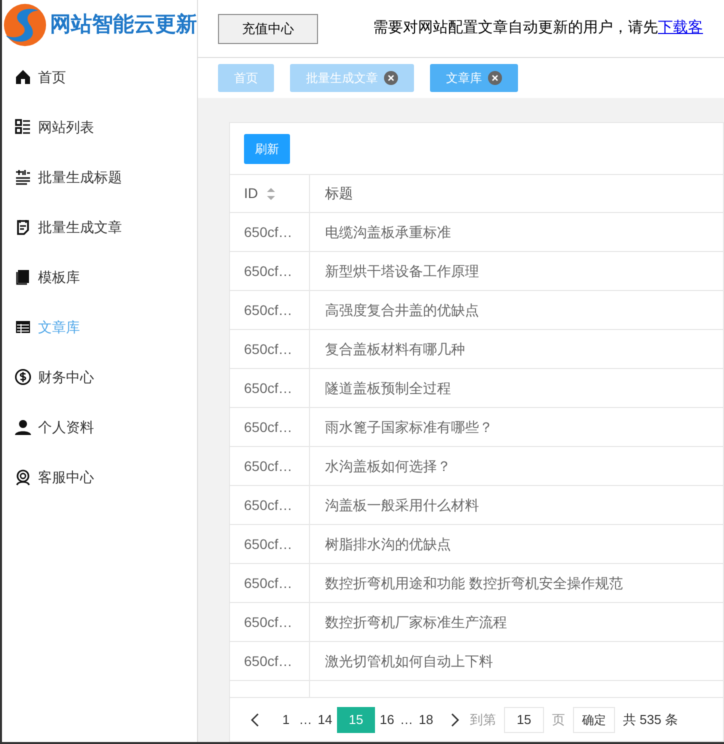 This screenshot has width=724, height=744. I want to click on document-icon, so click(23, 227).